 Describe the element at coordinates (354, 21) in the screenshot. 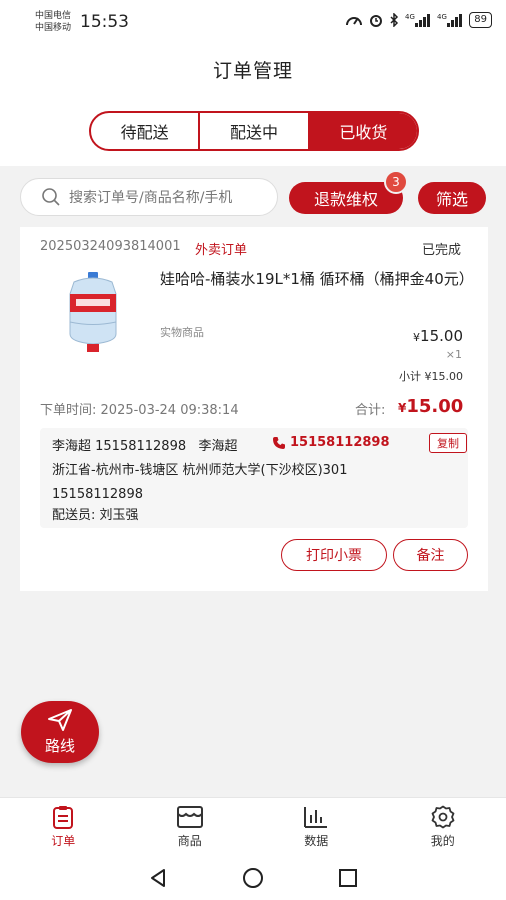

I see `speed-icon` at that location.